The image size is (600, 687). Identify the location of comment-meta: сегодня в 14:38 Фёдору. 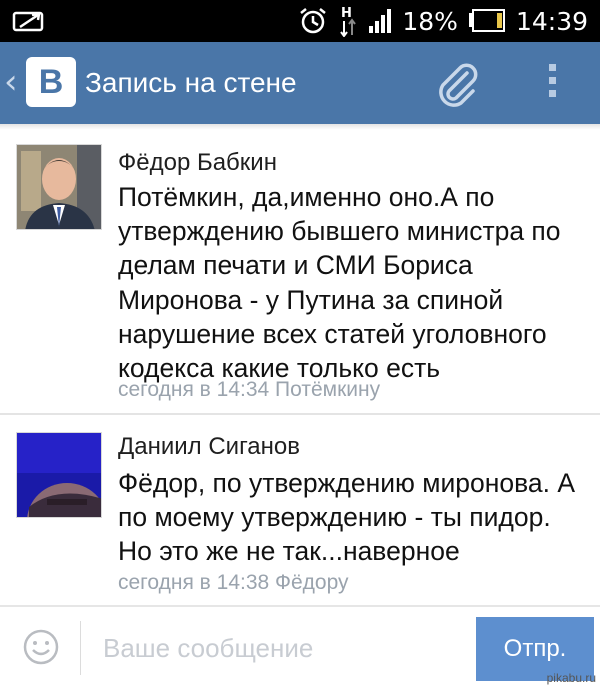
(233, 583).